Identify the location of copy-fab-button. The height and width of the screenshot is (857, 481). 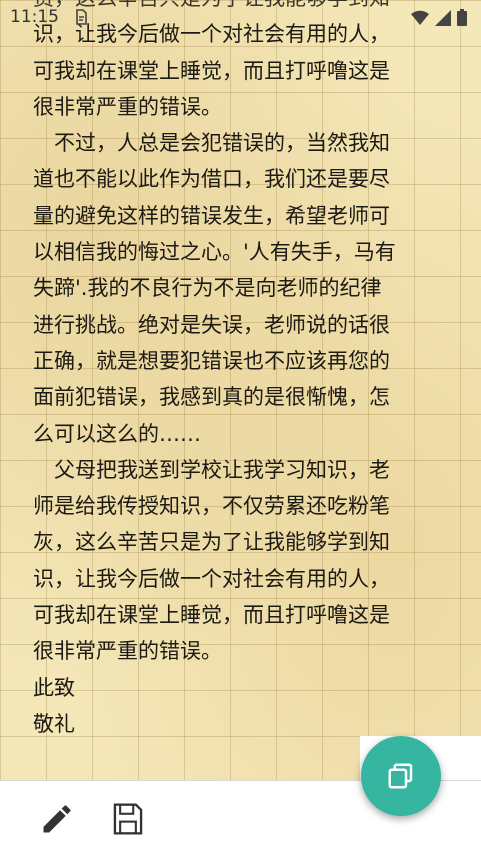
(401, 776).